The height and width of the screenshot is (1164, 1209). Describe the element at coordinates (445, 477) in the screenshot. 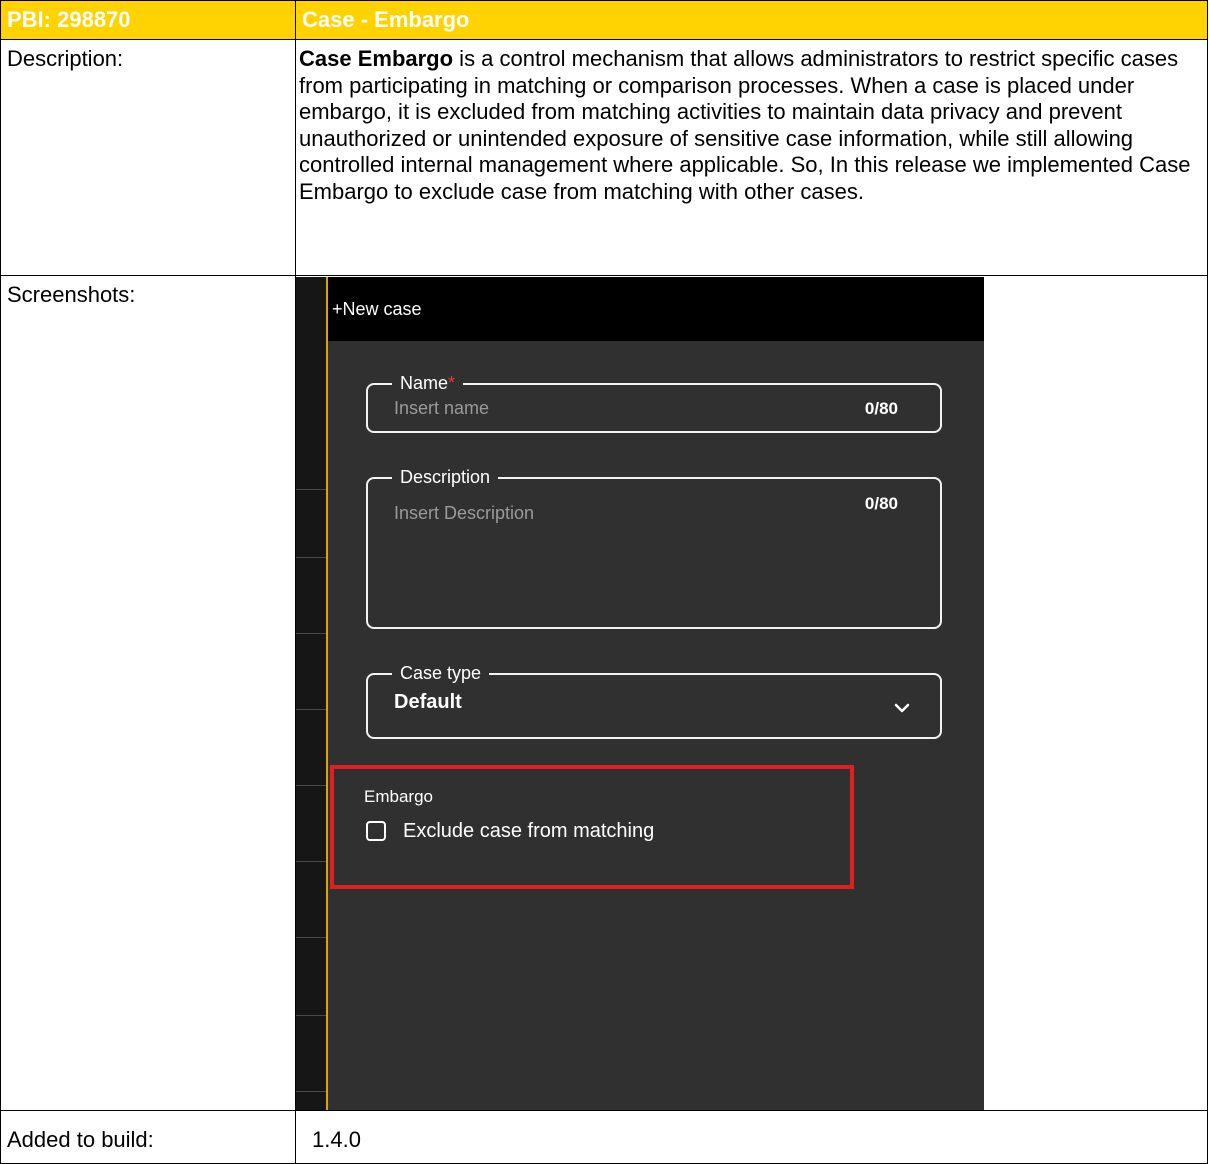

I see `description-field-label: Description` at that location.